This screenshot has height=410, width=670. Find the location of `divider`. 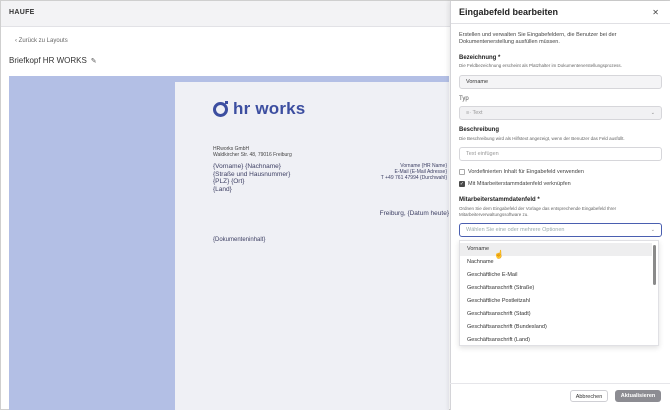

divider is located at coordinates (560, 23).